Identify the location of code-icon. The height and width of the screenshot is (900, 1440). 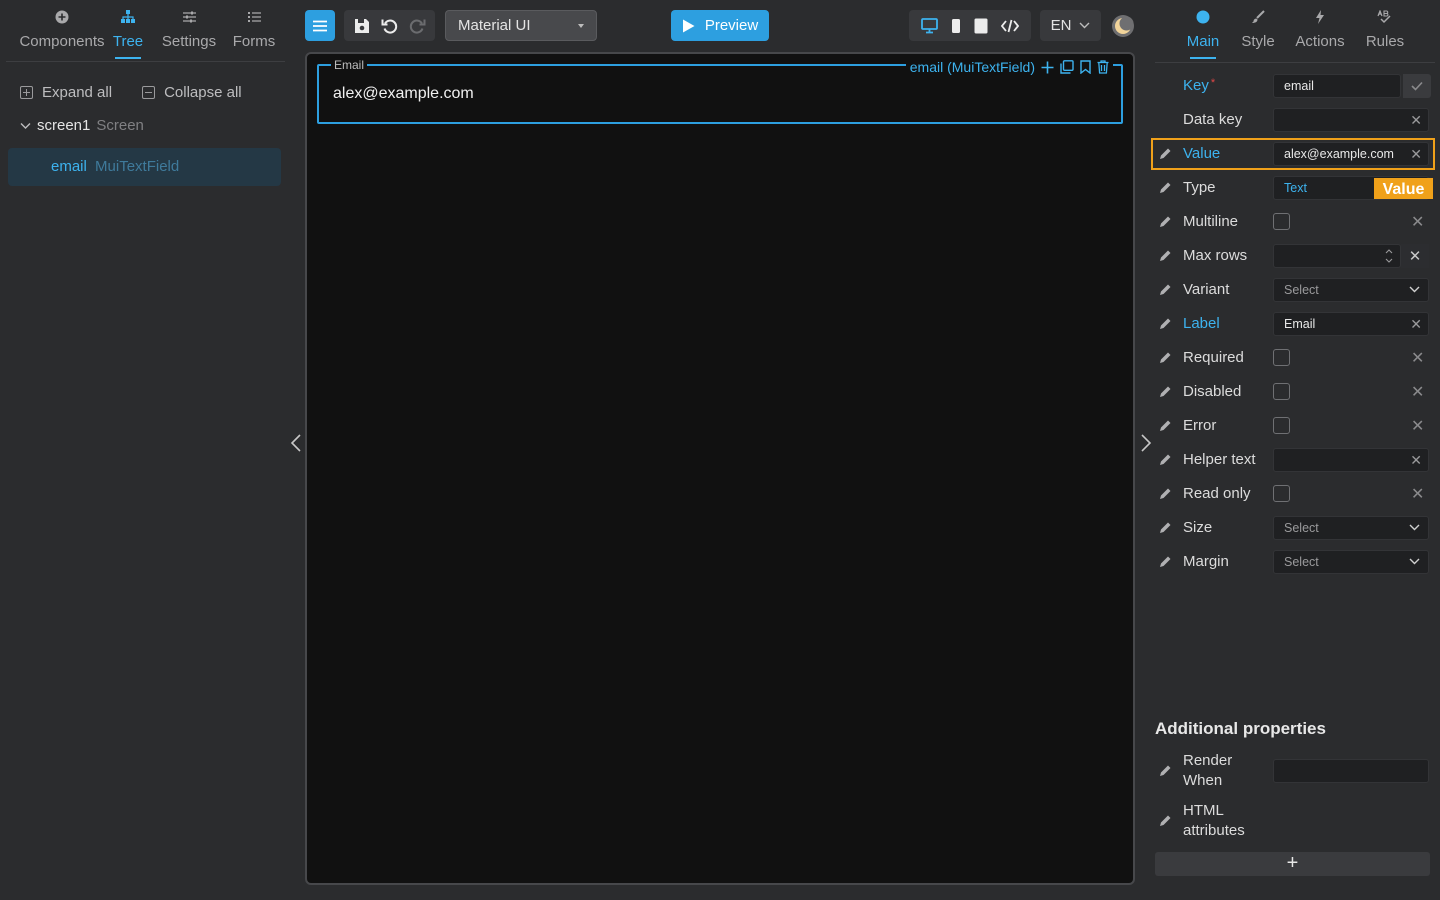
(1009, 26).